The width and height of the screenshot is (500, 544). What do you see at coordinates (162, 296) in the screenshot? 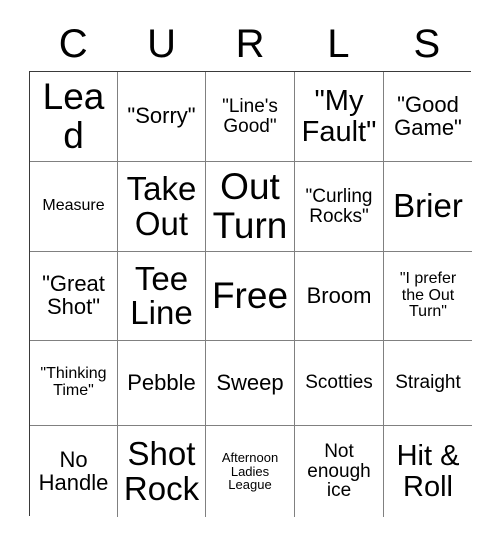
I see `bingo-cell: Tee Line` at bounding box center [162, 296].